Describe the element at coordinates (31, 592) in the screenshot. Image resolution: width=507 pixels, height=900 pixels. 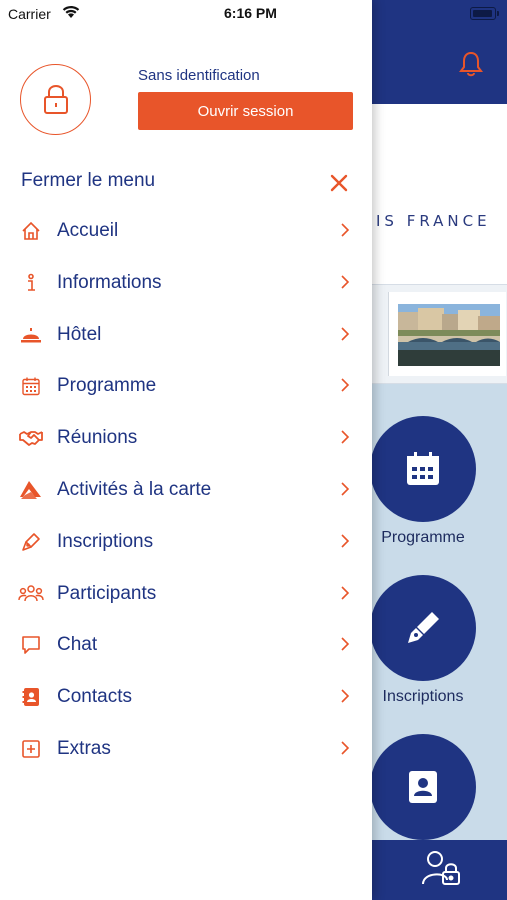
I see `group-icon` at that location.